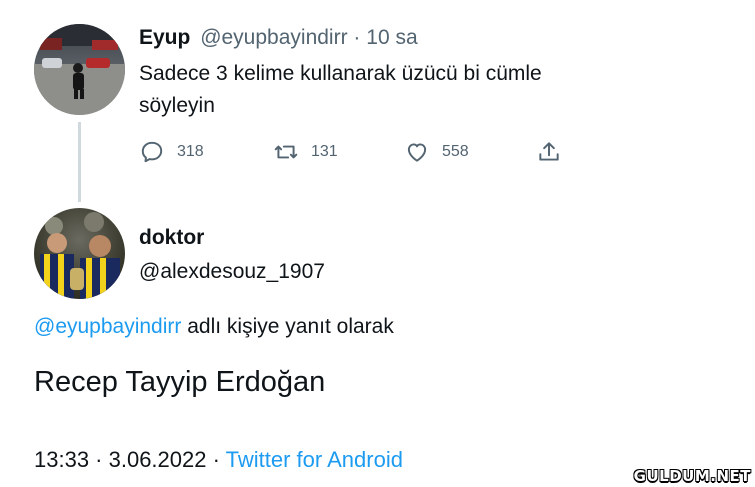  Describe the element at coordinates (232, 272) in the screenshot. I see `handle: @alexdesouz_1907` at that location.